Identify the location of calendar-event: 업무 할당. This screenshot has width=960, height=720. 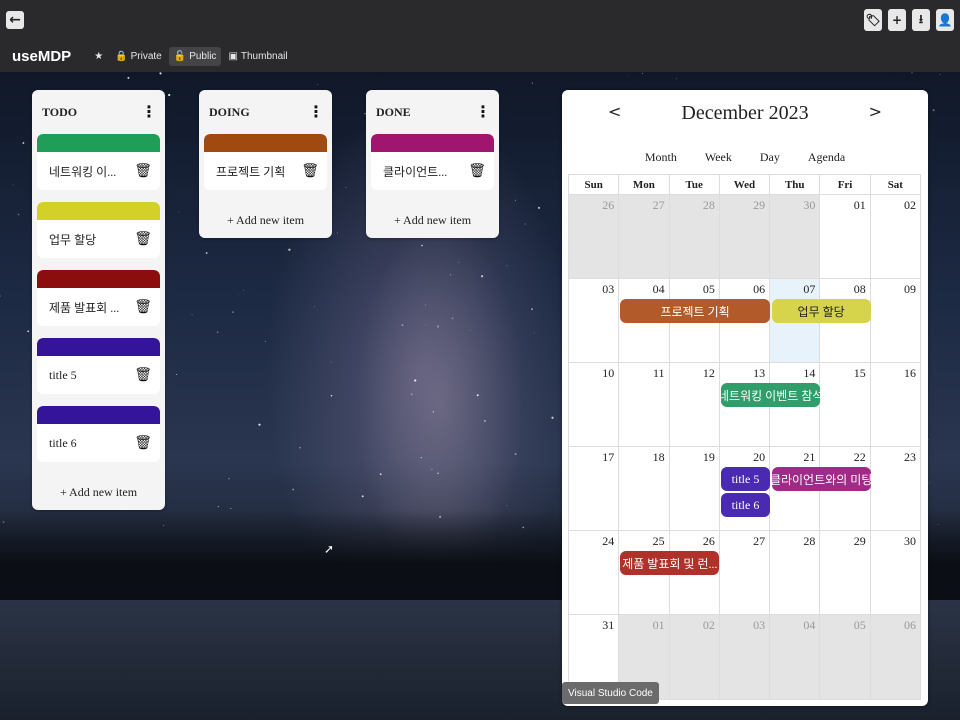
(821, 311).